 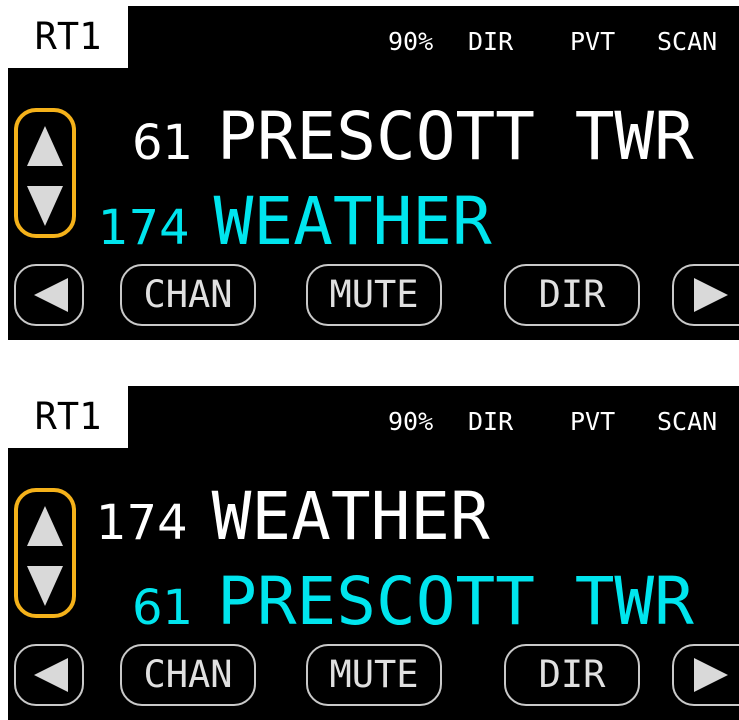 I want to click on secondary-channel-number: 174, so click(x=144, y=228).